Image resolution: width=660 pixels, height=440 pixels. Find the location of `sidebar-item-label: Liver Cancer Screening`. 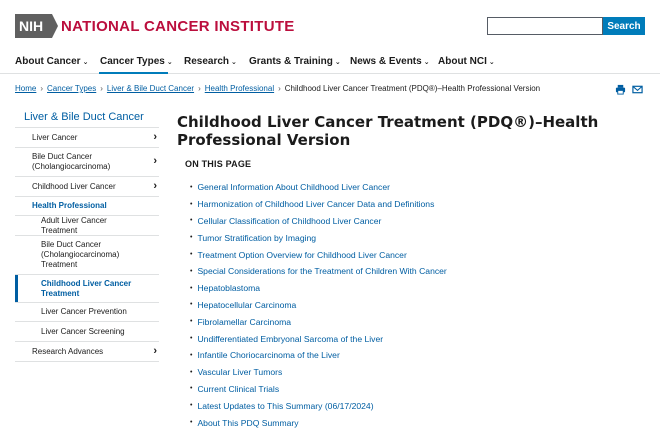

sidebar-item-label: Liver Cancer Screening is located at coordinates (83, 331).